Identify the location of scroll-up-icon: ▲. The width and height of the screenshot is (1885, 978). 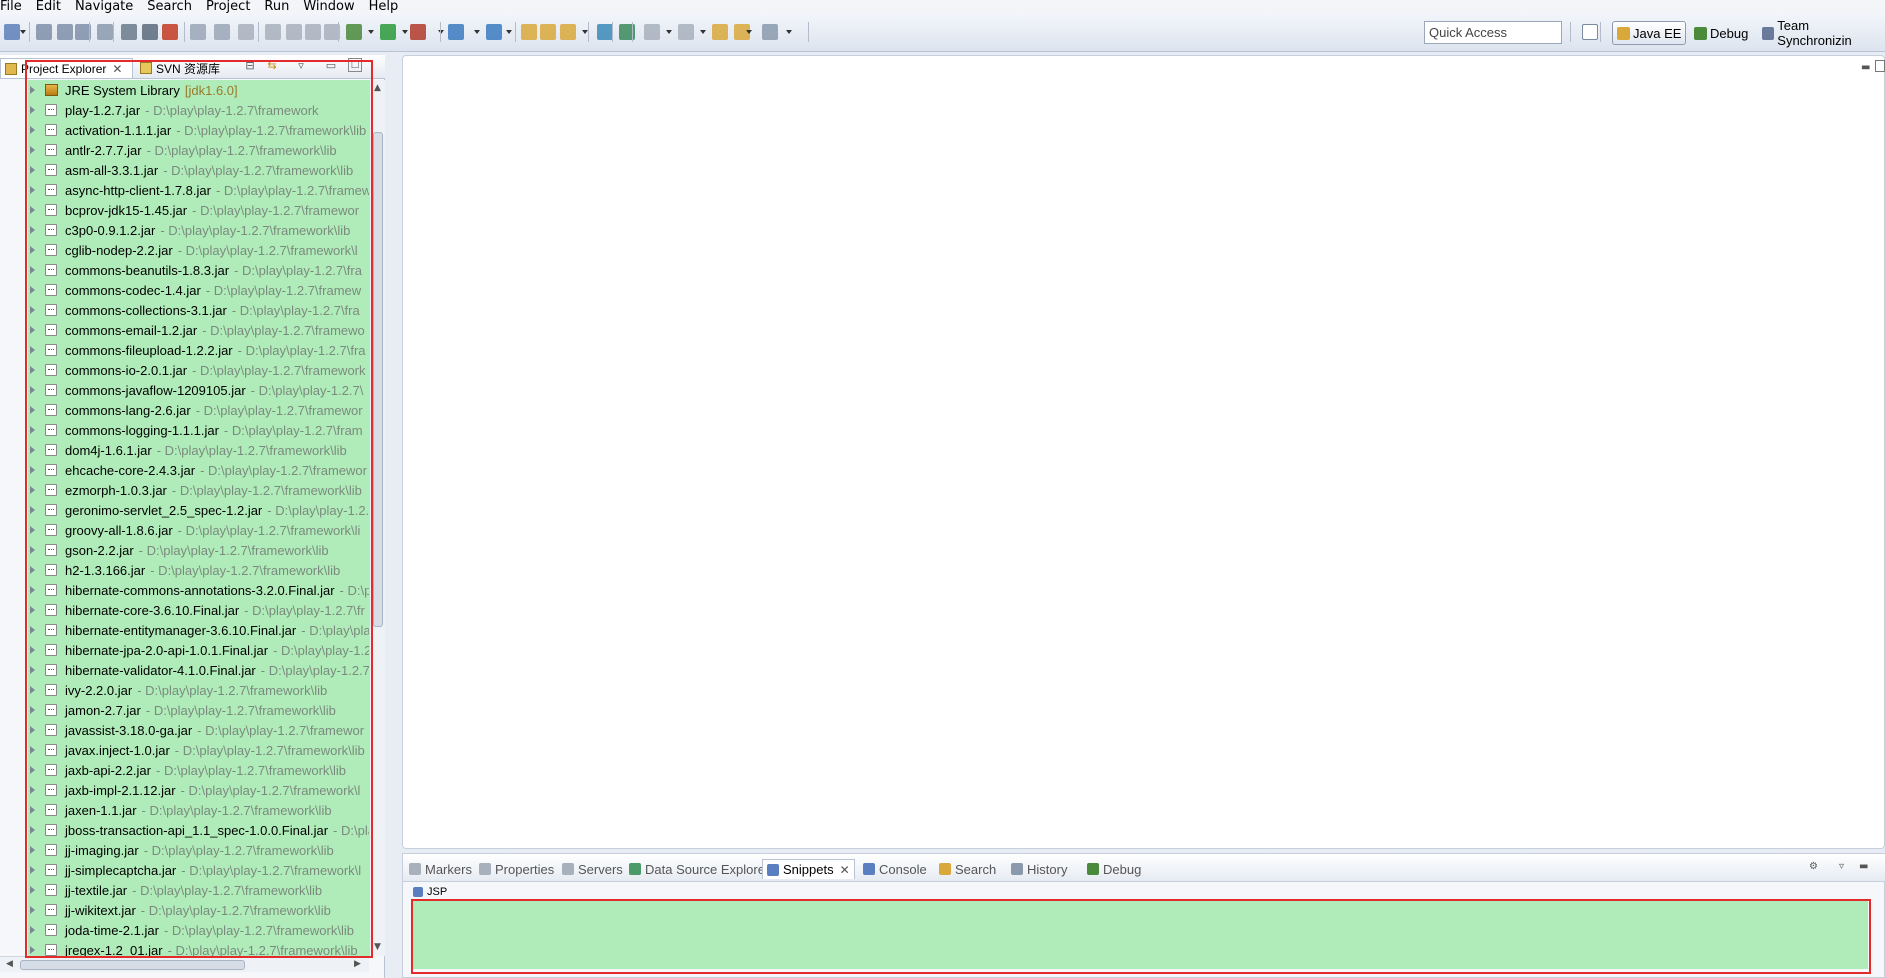
(377, 88).